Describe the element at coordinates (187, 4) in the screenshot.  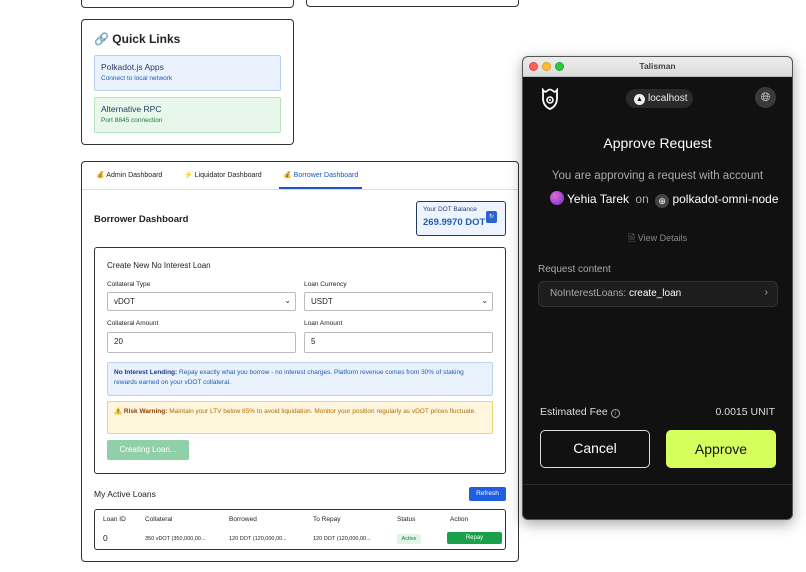
I see `top-card-left` at that location.